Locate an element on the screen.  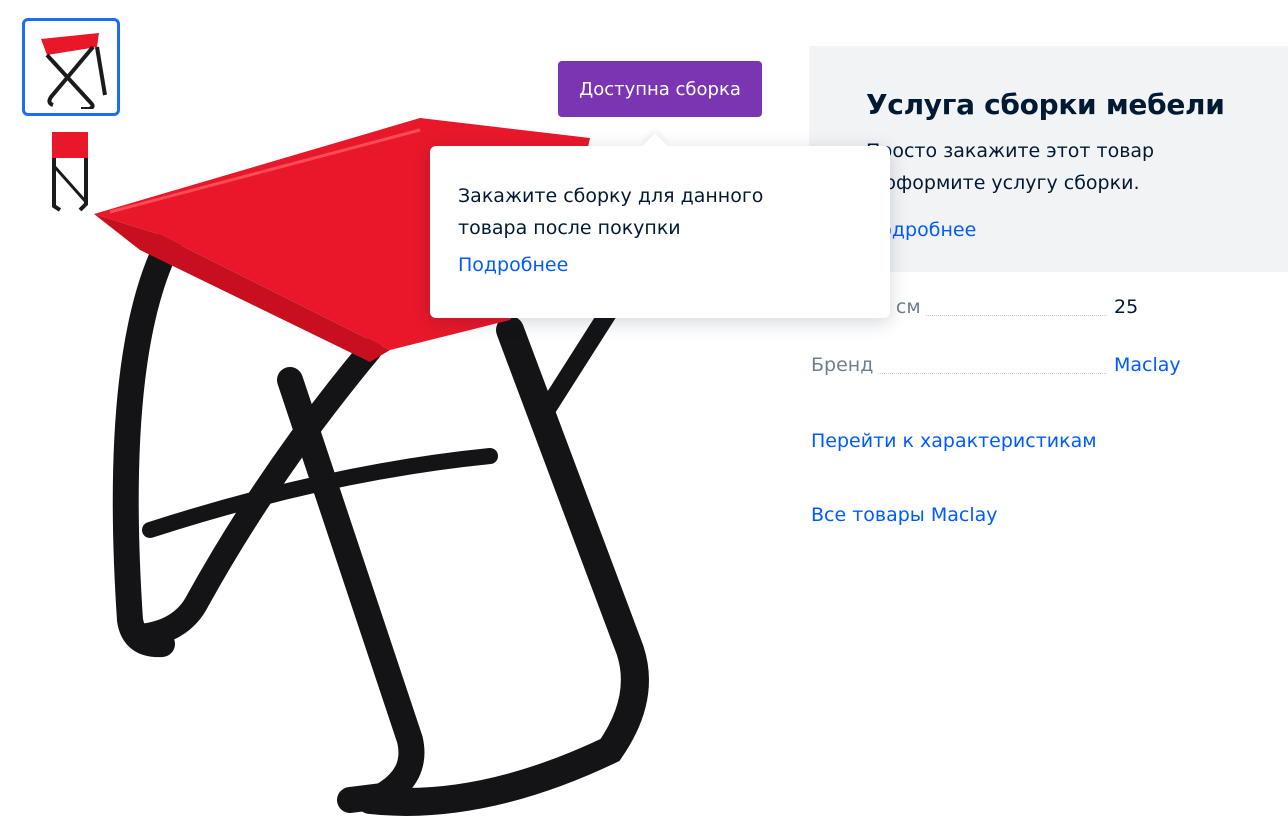
stool-thumbnail-image is located at coordinates (74, 71).